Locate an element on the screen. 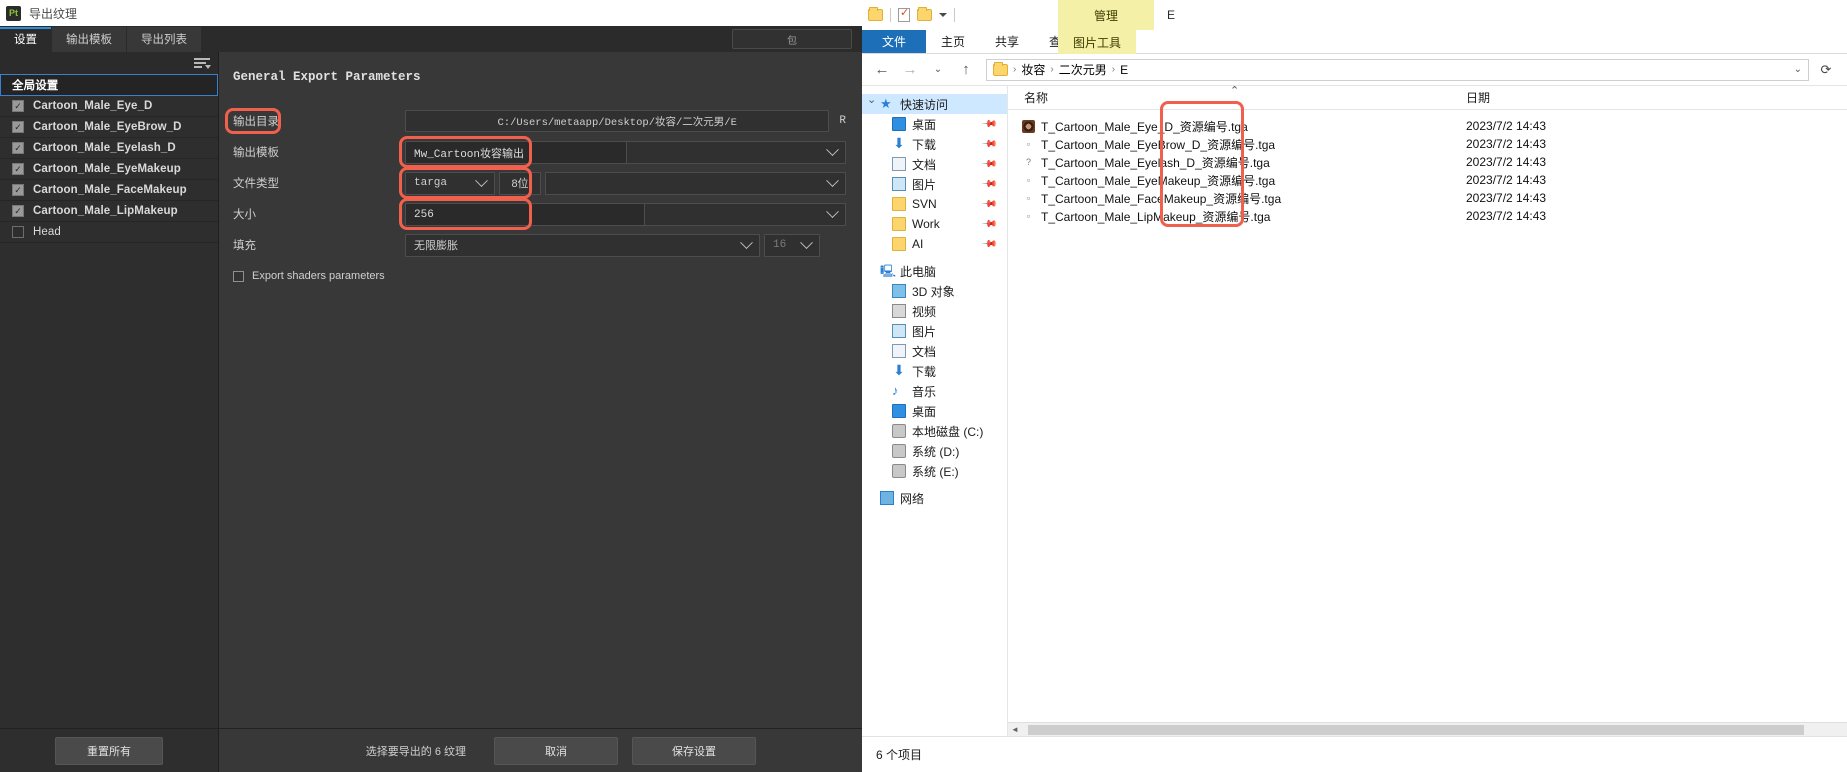 Image resolution: width=1847 pixels, height=772 pixels. list-item-cartoon-male-eyelash-d: ✓ Cartoon_Male_Eyelash_D is located at coordinates (109, 148).